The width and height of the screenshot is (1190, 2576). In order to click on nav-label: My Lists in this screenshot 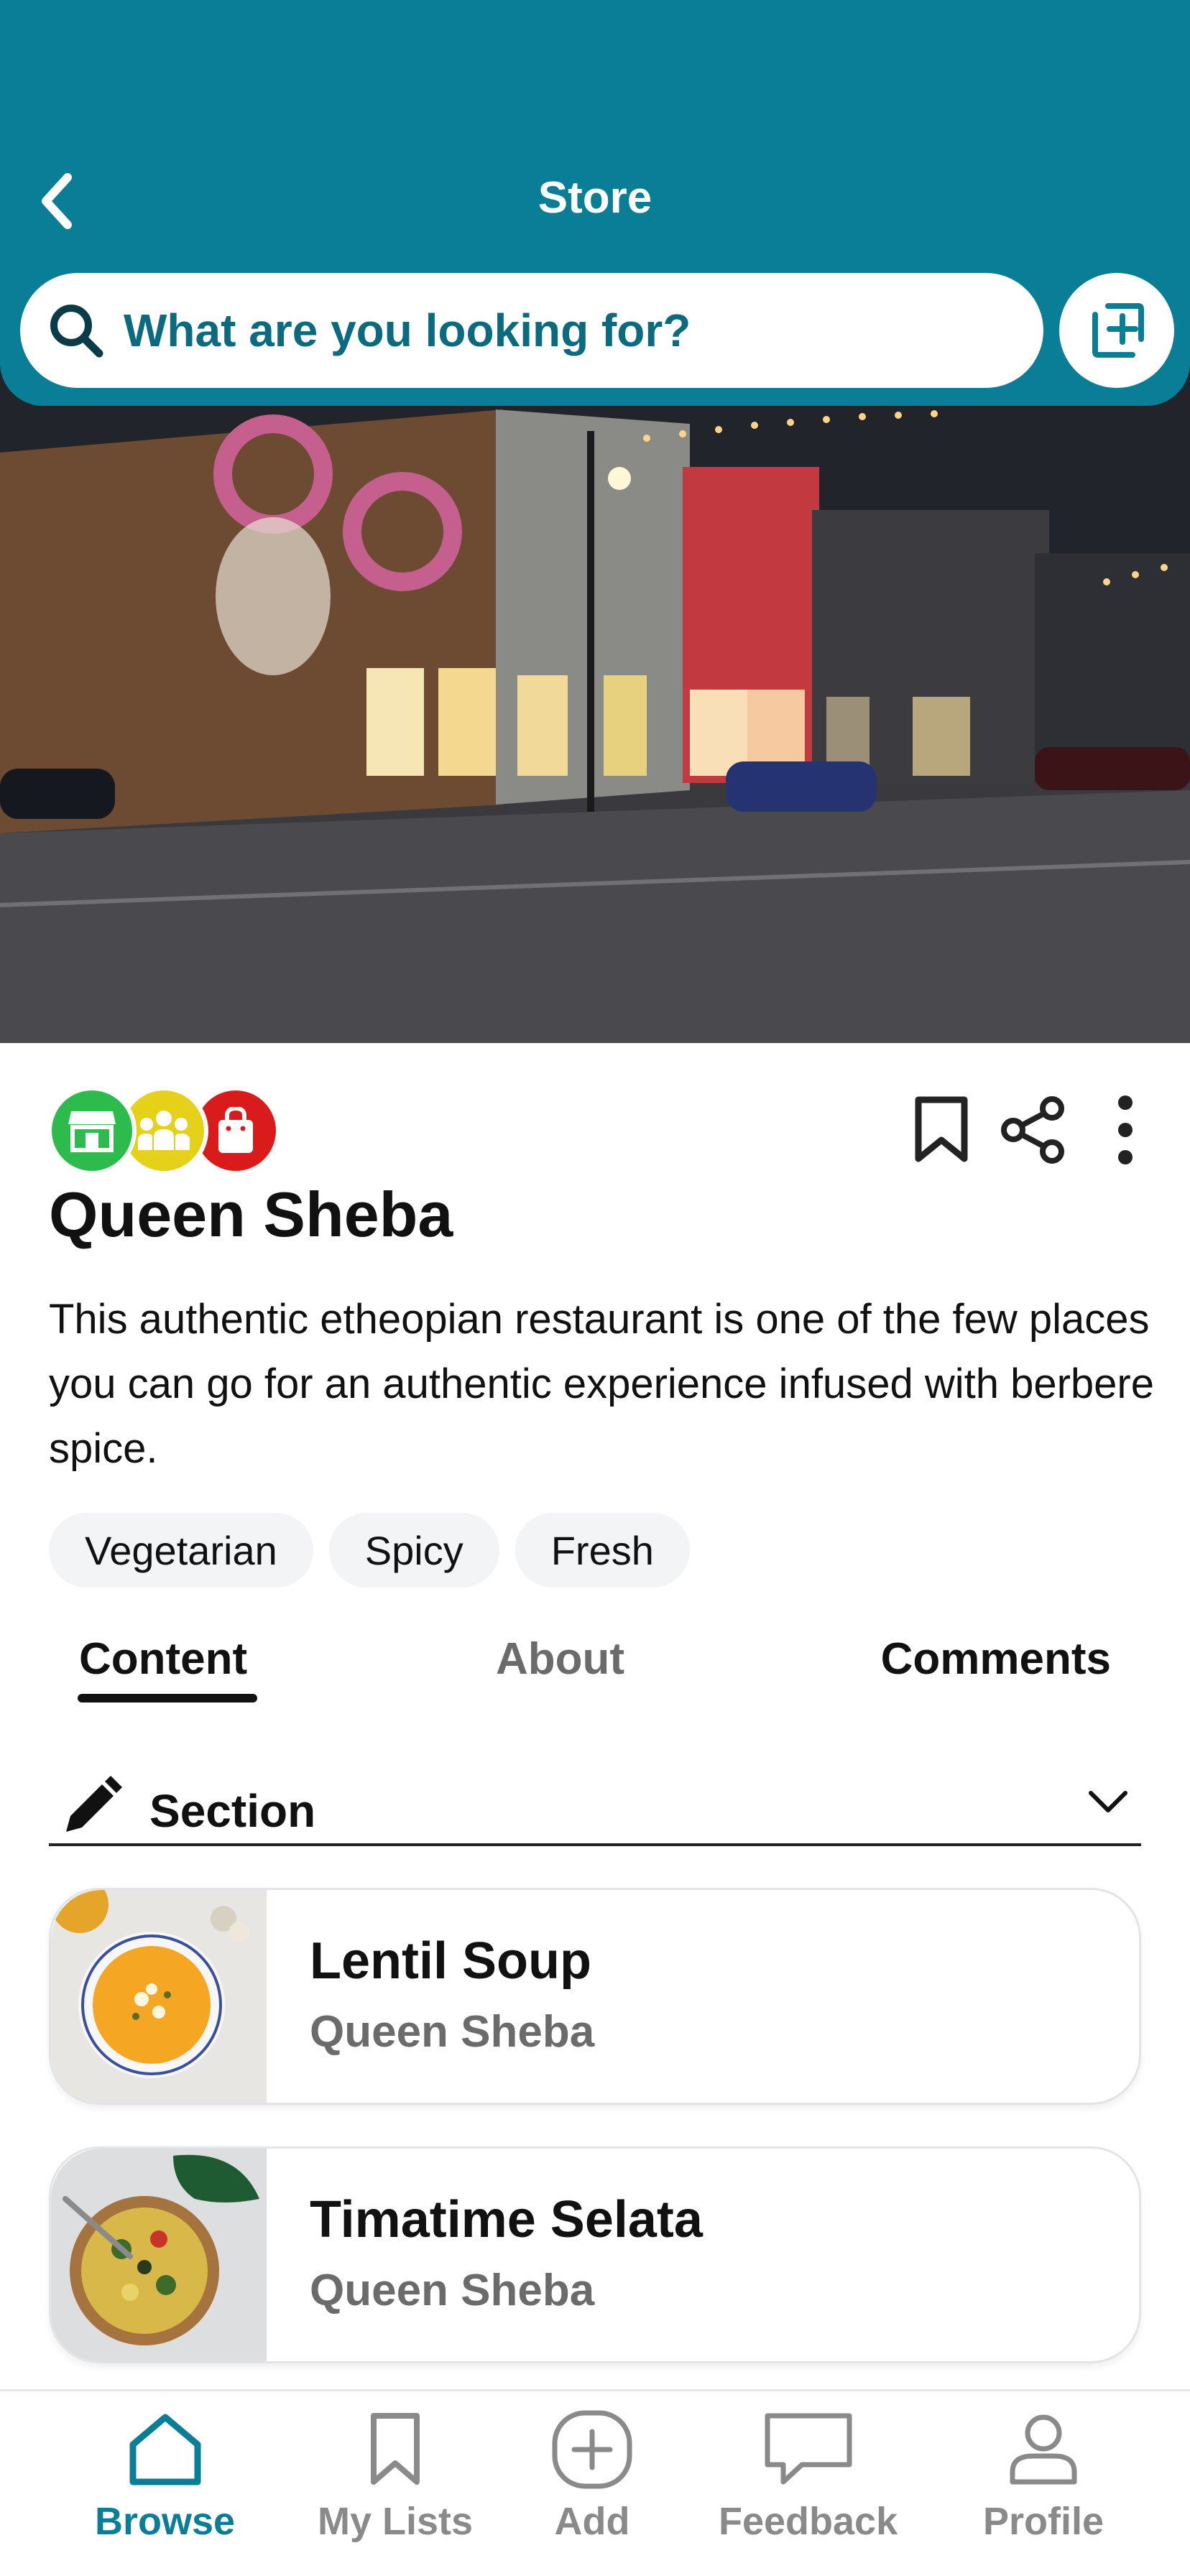, I will do `click(396, 2521)`.